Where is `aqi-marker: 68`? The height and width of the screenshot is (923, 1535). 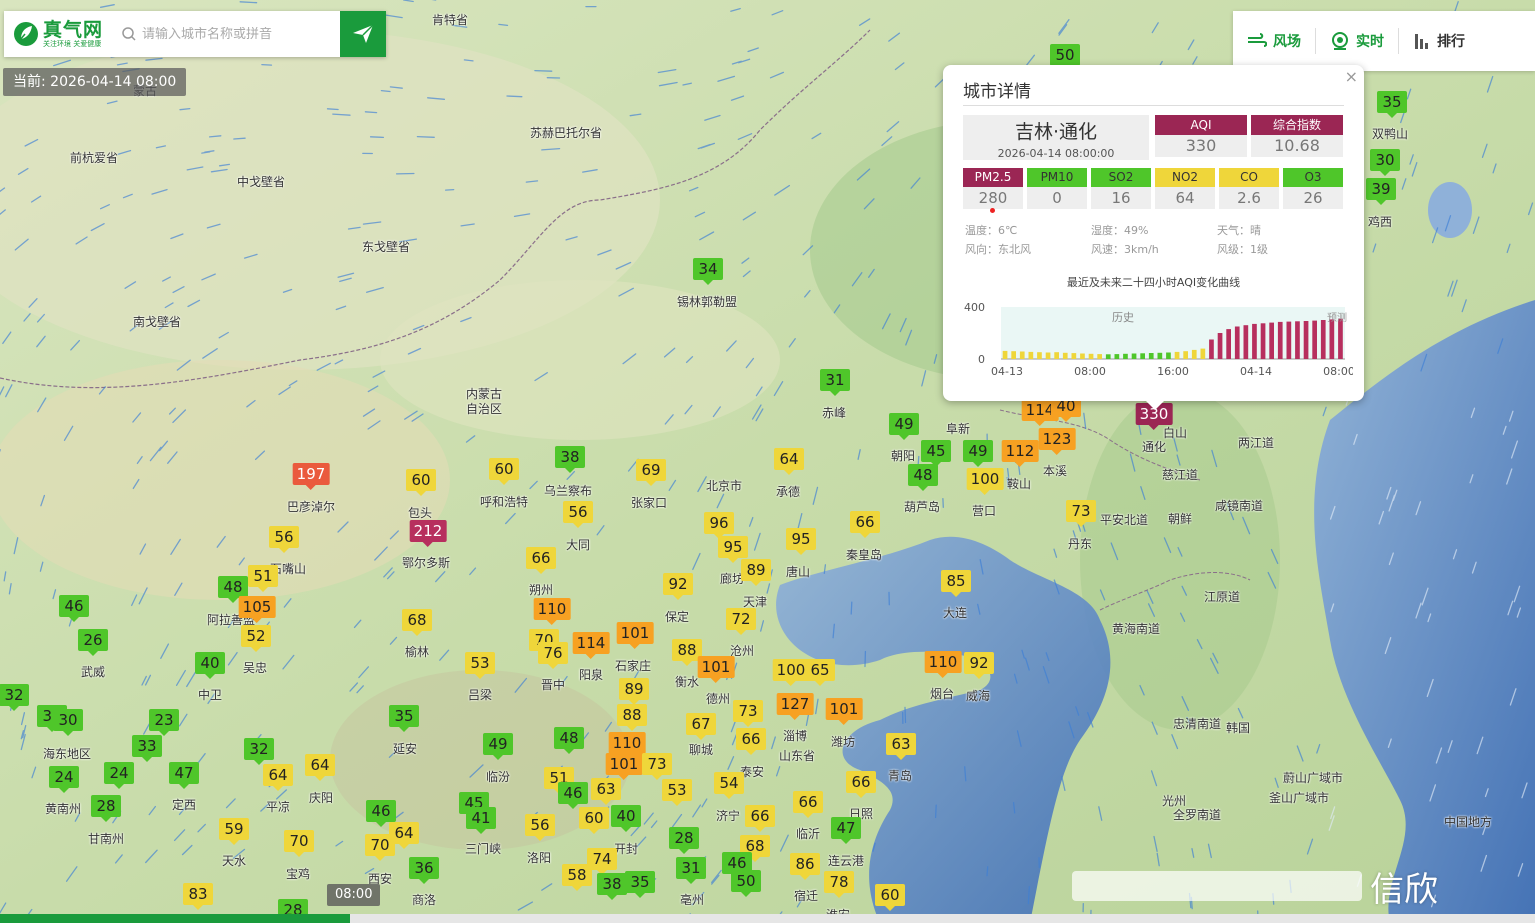 aqi-marker: 68 is located at coordinates (417, 622).